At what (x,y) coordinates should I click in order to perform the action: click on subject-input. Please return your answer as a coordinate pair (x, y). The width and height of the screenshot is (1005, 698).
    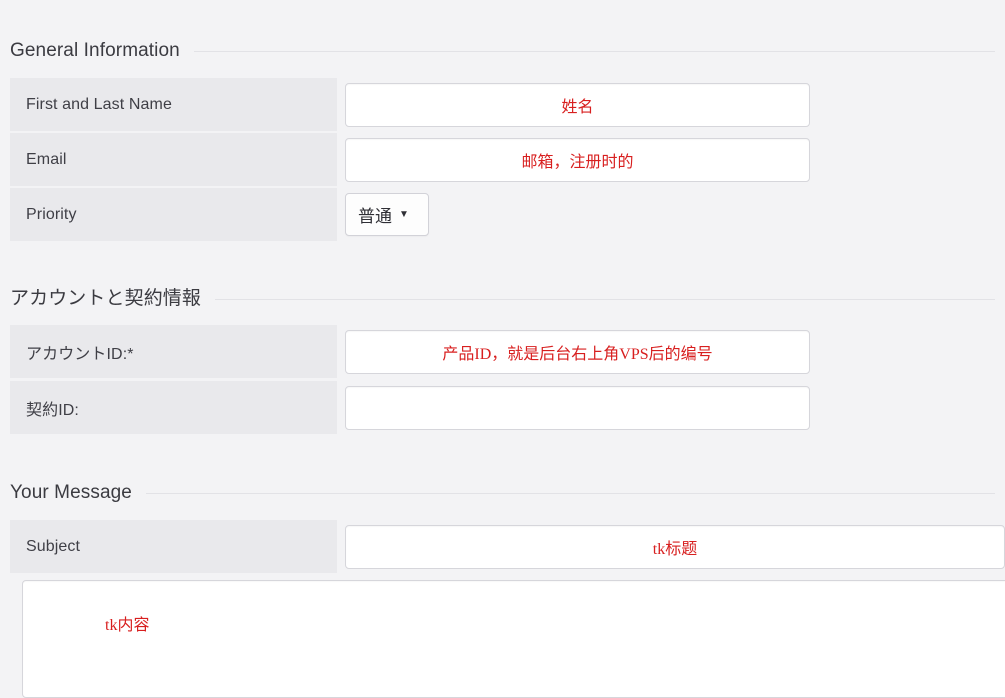
    Looking at the image, I should click on (675, 546).